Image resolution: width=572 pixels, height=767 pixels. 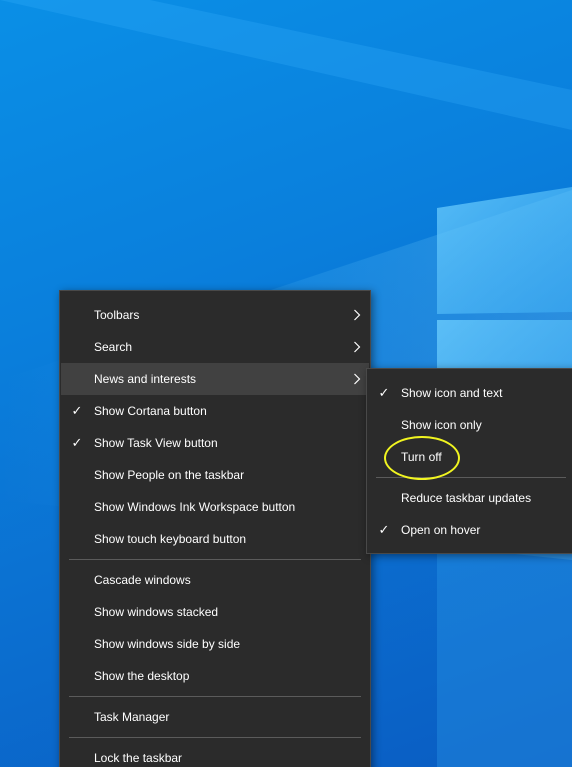 What do you see at coordinates (452, 393) in the screenshot?
I see `submenu-item-label: Show icon and text` at bounding box center [452, 393].